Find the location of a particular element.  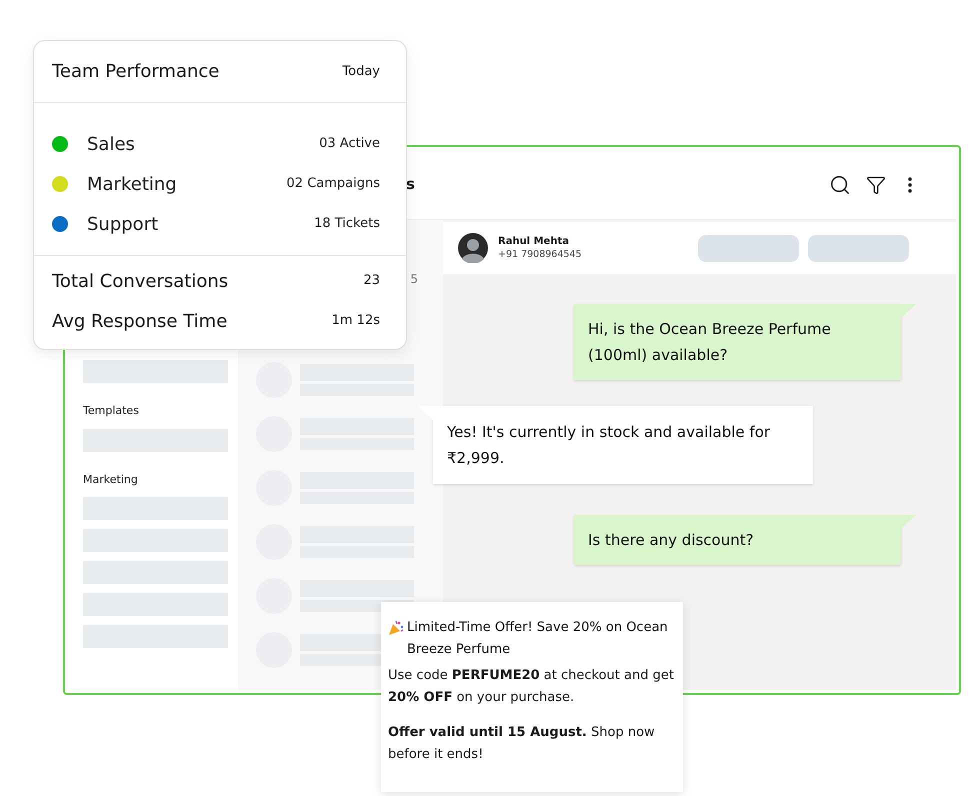

header-title: s is located at coordinates (410, 185).